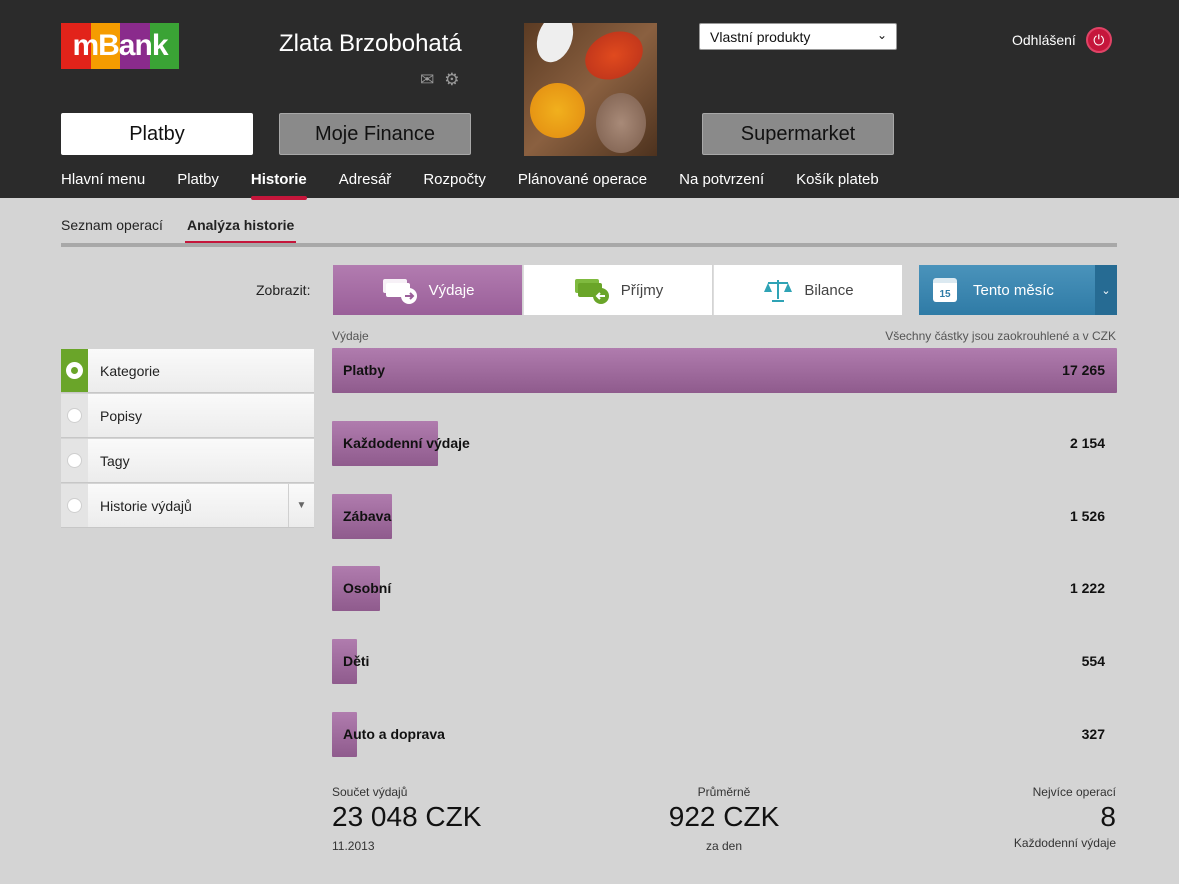  What do you see at coordinates (370, 792) in the screenshot?
I see `sum-label: Součet výdajů` at bounding box center [370, 792].